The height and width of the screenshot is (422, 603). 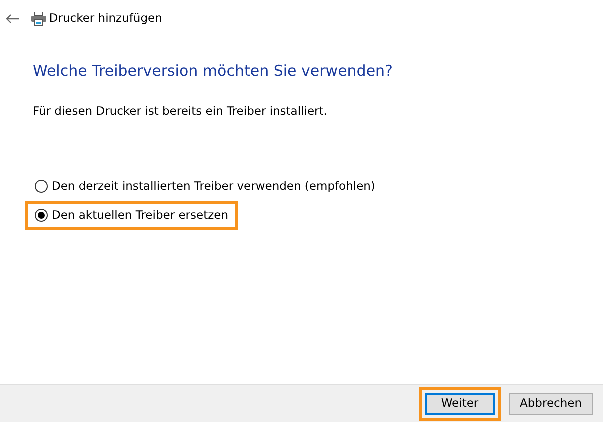 What do you see at coordinates (38, 19) in the screenshot?
I see `printer-icon` at bounding box center [38, 19].